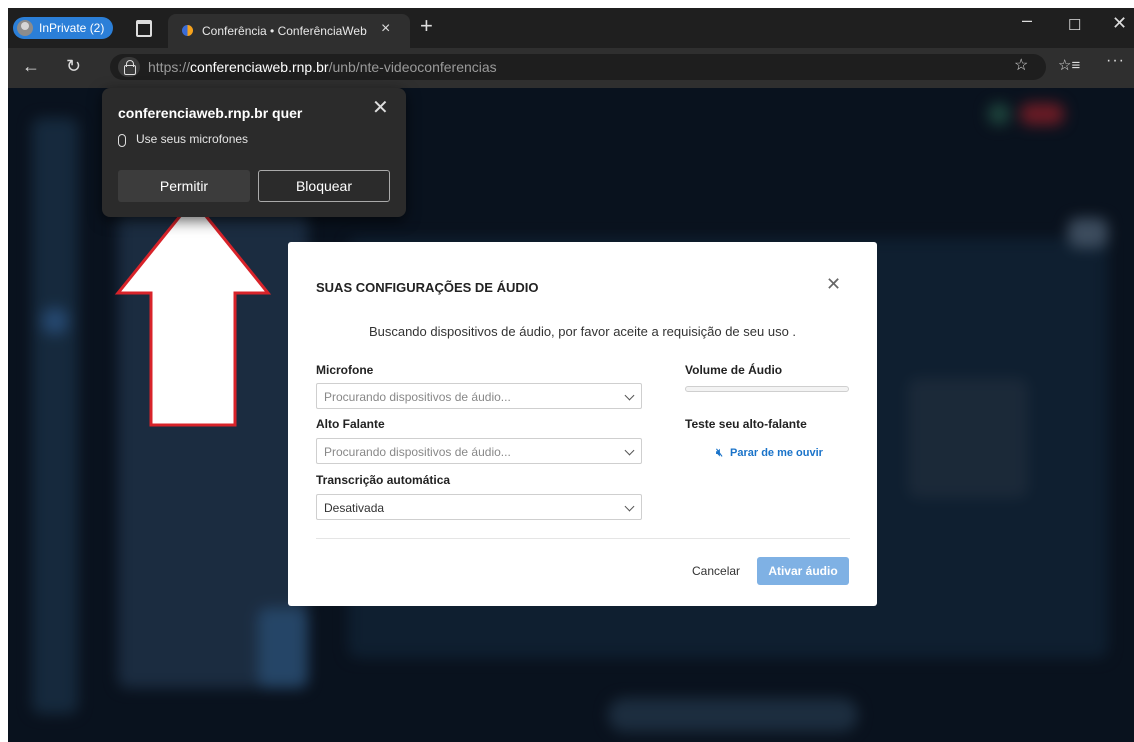  Describe the element at coordinates (427, 287) in the screenshot. I see `modal-title: SUAS CONFIGURAÇÕES DE ÁUDIO` at that location.